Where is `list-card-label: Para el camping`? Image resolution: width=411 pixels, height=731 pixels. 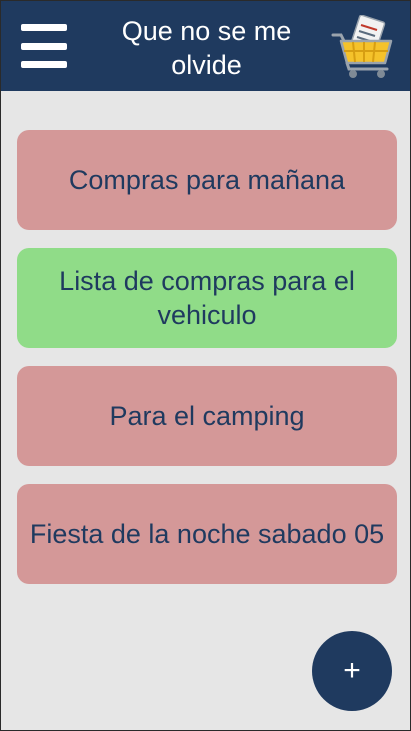
list-card-label: Para el camping is located at coordinates (207, 416).